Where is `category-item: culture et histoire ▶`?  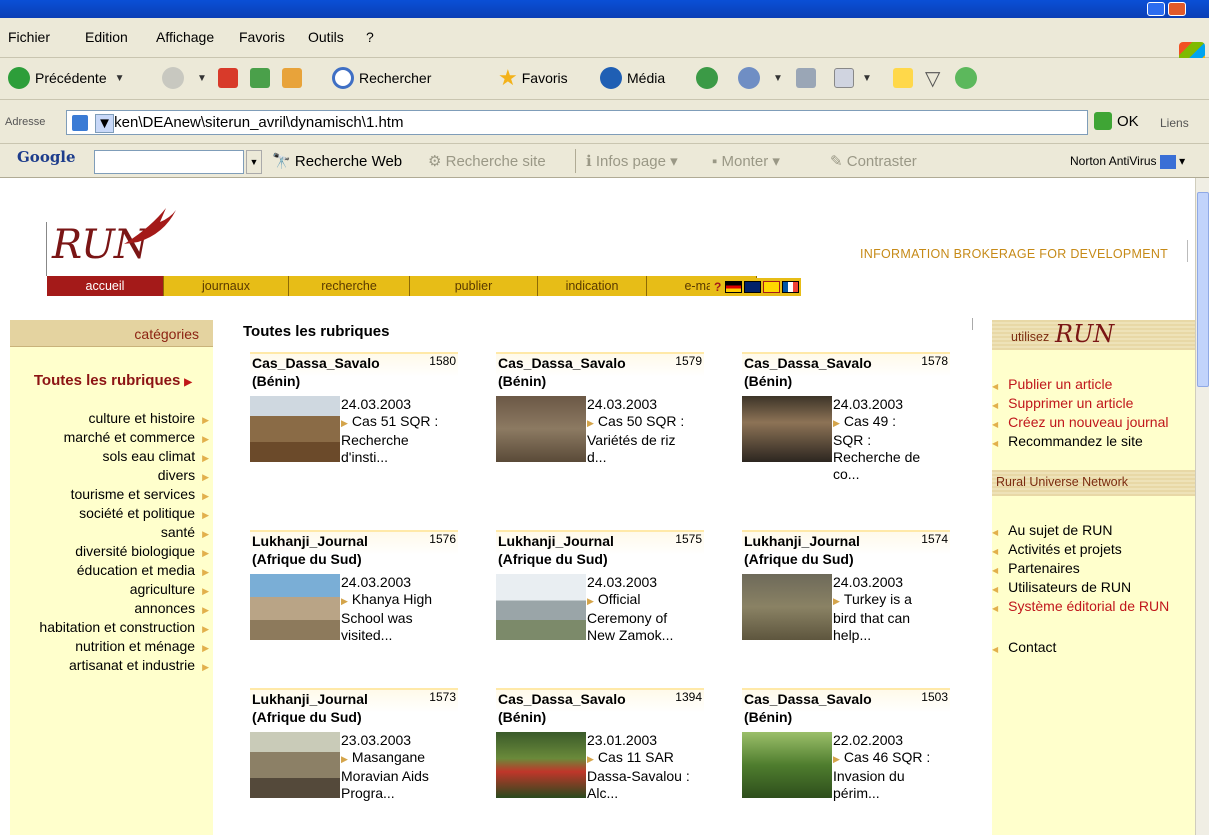
category-item: culture et histoire ▶ is located at coordinates (148, 418).